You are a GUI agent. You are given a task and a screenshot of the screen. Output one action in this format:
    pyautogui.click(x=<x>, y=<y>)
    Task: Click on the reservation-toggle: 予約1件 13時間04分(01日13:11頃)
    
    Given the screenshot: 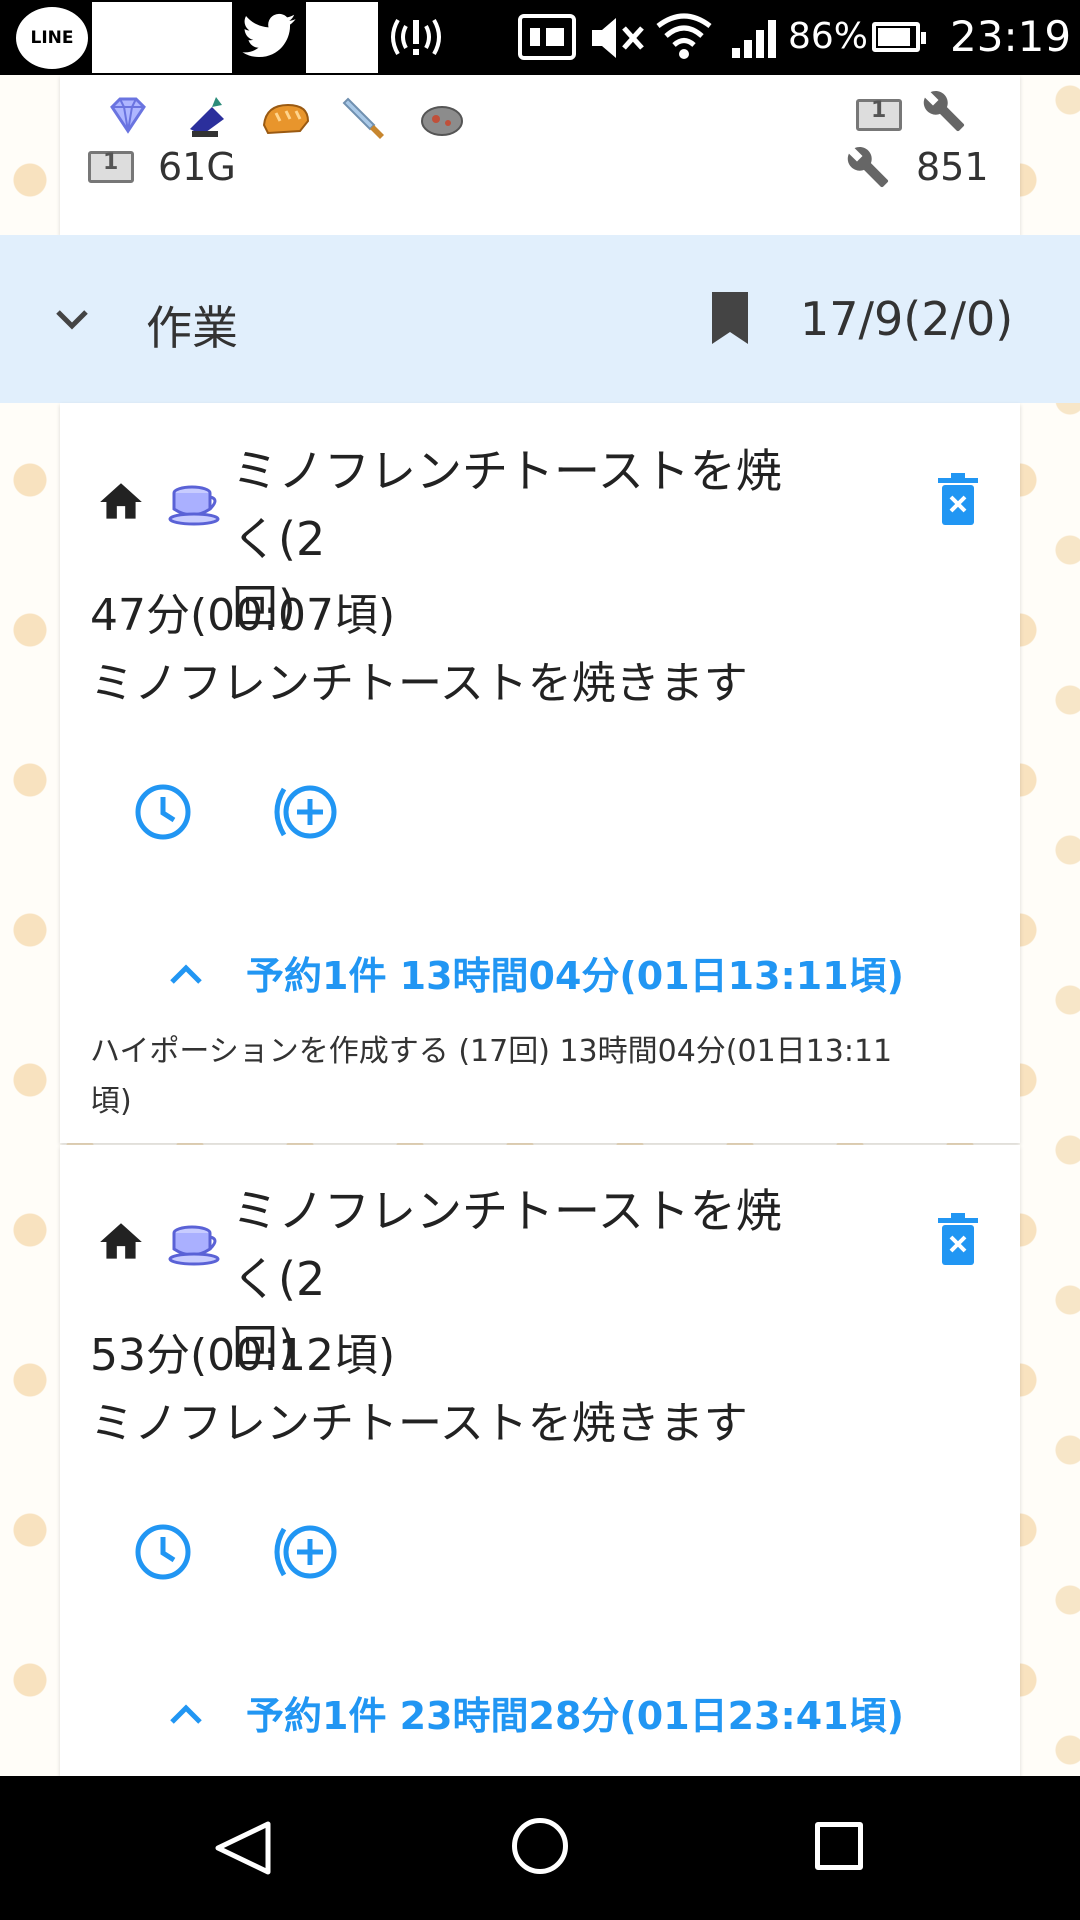 What is the action you would take?
    pyautogui.click(x=535, y=972)
    